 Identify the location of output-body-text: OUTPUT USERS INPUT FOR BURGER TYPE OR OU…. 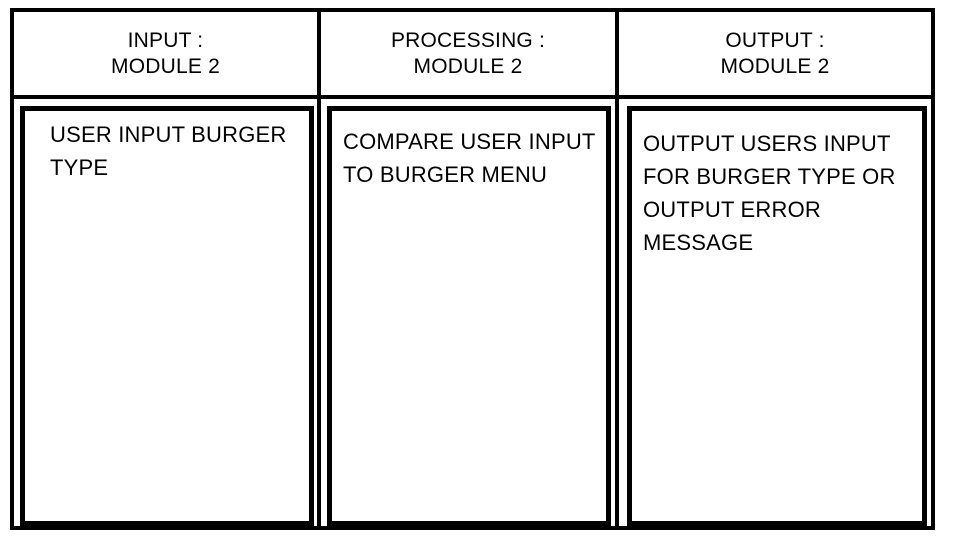
(769, 193).